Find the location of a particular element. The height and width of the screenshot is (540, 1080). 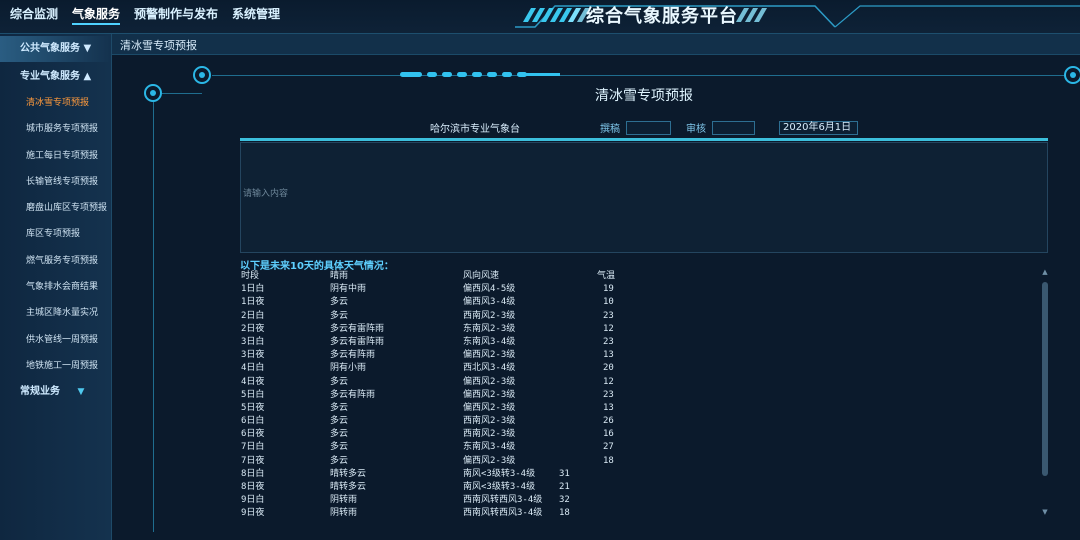

cell-period: 8日白 is located at coordinates (253, 473).